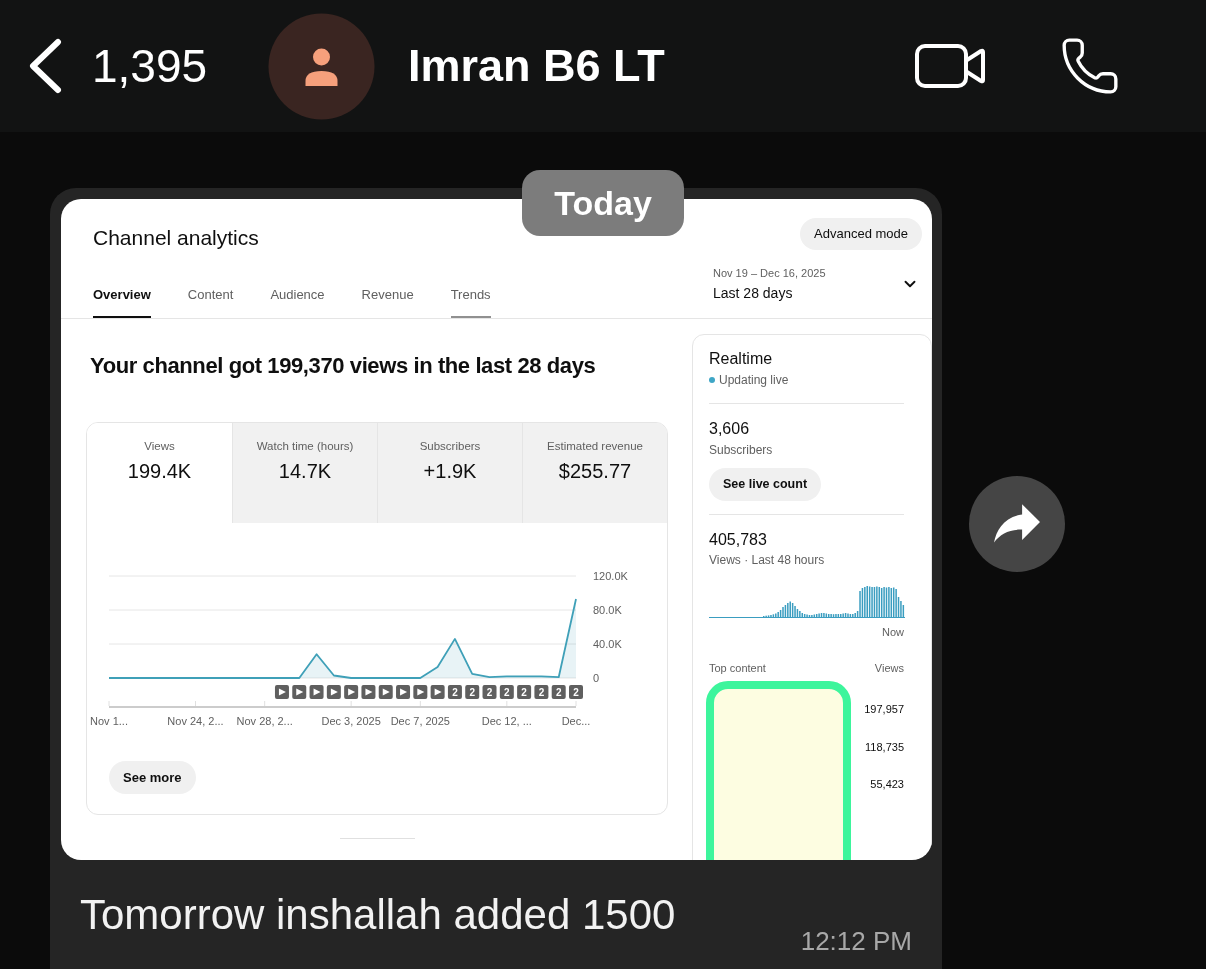 Image resolution: width=1206 pixels, height=969 pixels. I want to click on metric-tab: Subscribers +1.9K, so click(449, 473).